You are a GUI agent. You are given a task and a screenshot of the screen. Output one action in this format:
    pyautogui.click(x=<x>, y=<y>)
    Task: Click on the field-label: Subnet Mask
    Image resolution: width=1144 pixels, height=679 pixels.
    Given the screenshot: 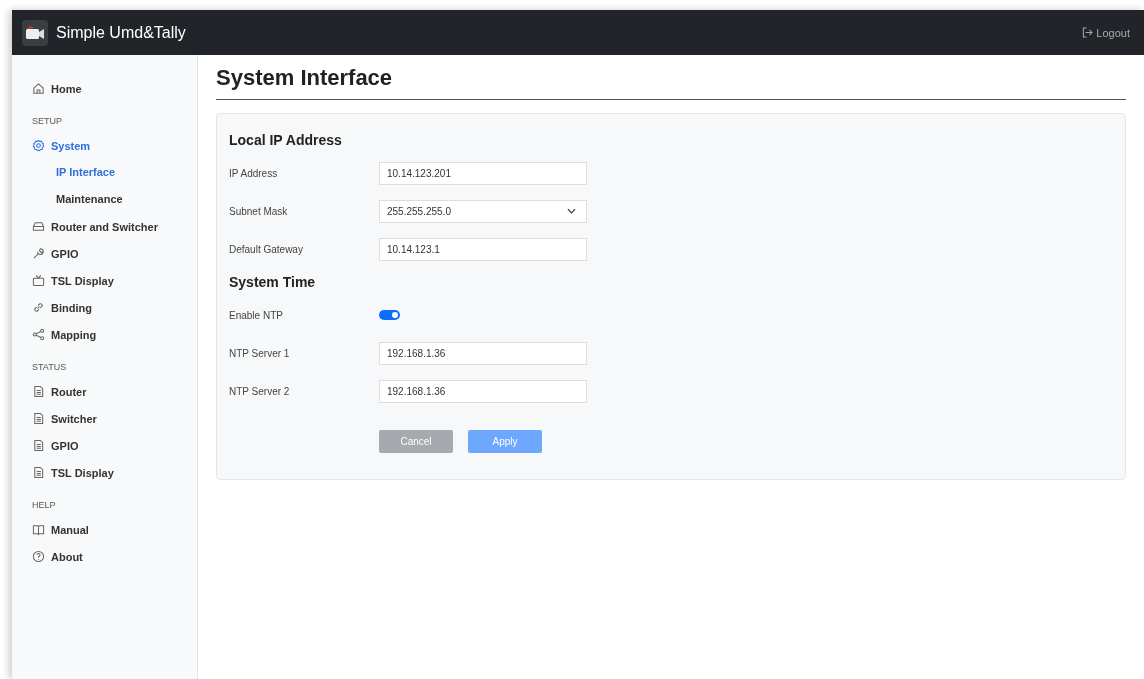 What is the action you would take?
    pyautogui.click(x=259, y=211)
    